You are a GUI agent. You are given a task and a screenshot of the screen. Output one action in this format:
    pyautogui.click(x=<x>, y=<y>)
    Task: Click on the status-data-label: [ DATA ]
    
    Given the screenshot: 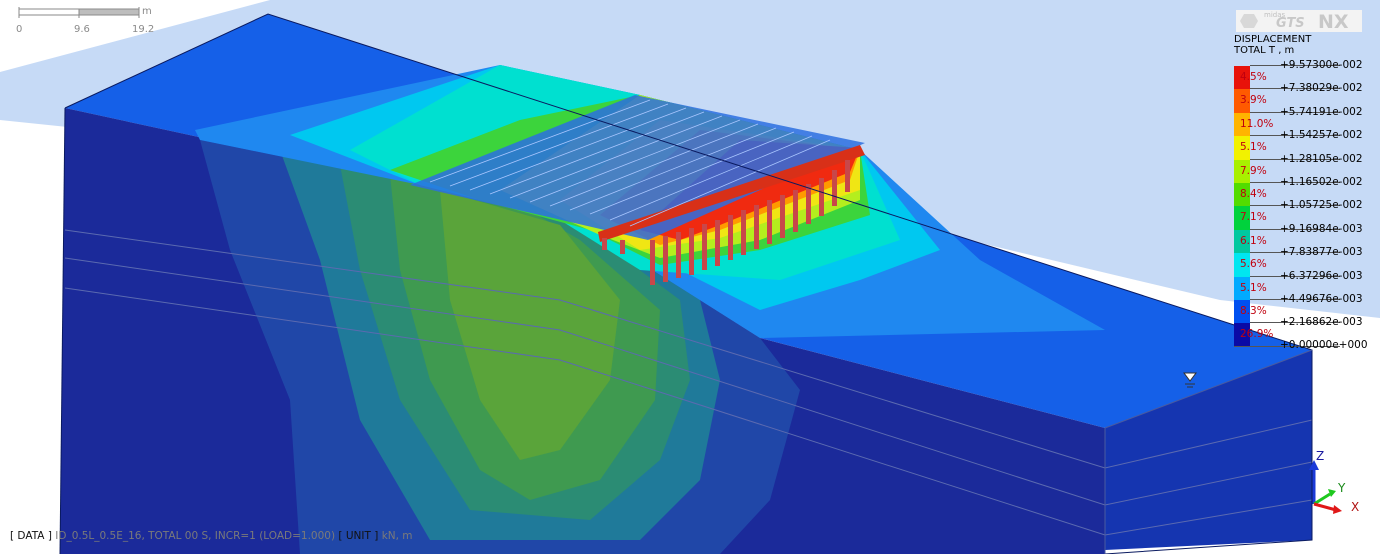 What is the action you would take?
    pyautogui.click(x=31, y=536)
    